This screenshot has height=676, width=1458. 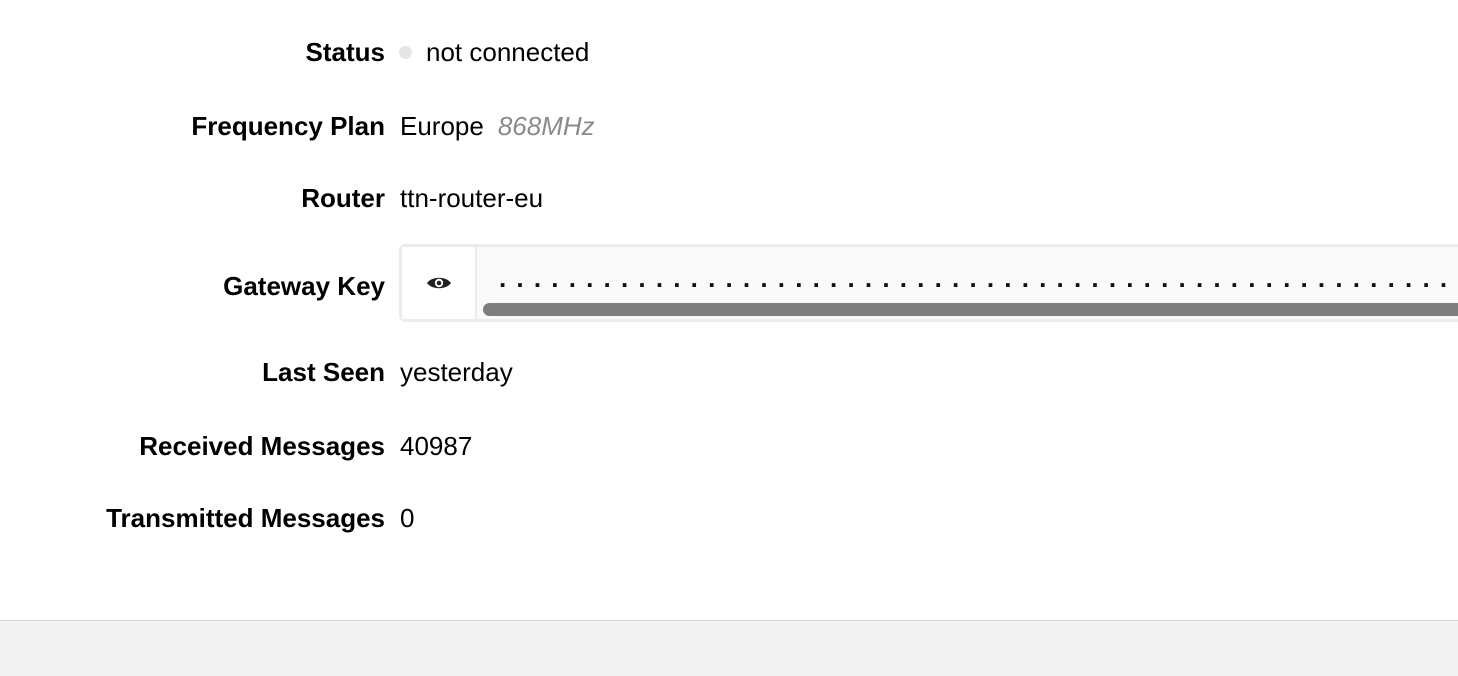 What do you see at coordinates (472, 197) in the screenshot?
I see `router-value: ttn-router-eu` at bounding box center [472, 197].